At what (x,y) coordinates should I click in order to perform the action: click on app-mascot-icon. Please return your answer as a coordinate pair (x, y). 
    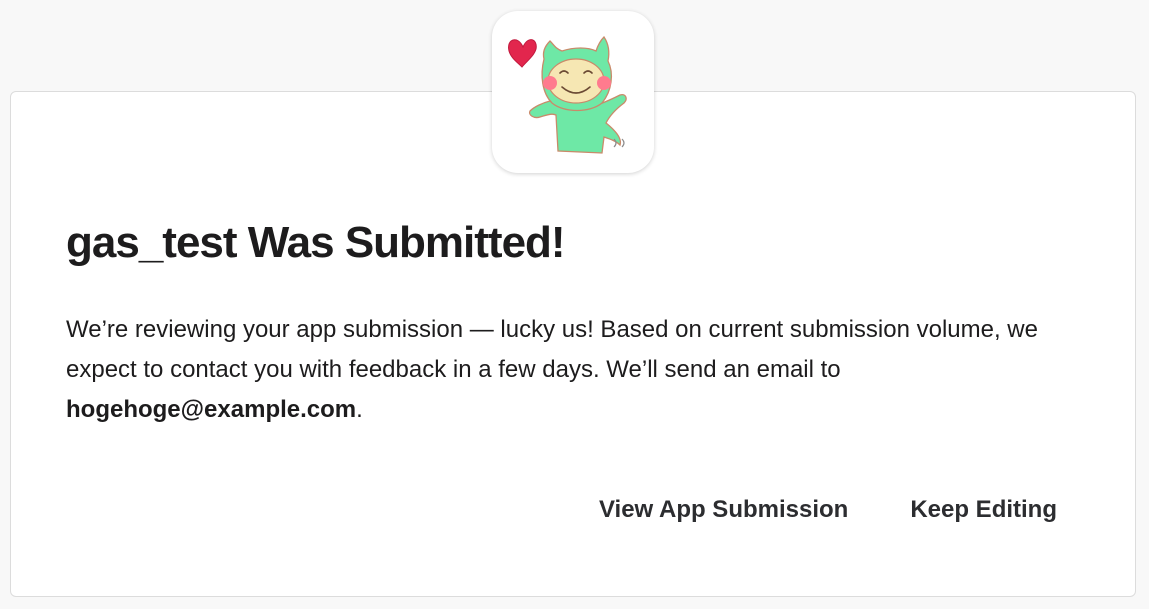
    Looking at the image, I should click on (573, 92).